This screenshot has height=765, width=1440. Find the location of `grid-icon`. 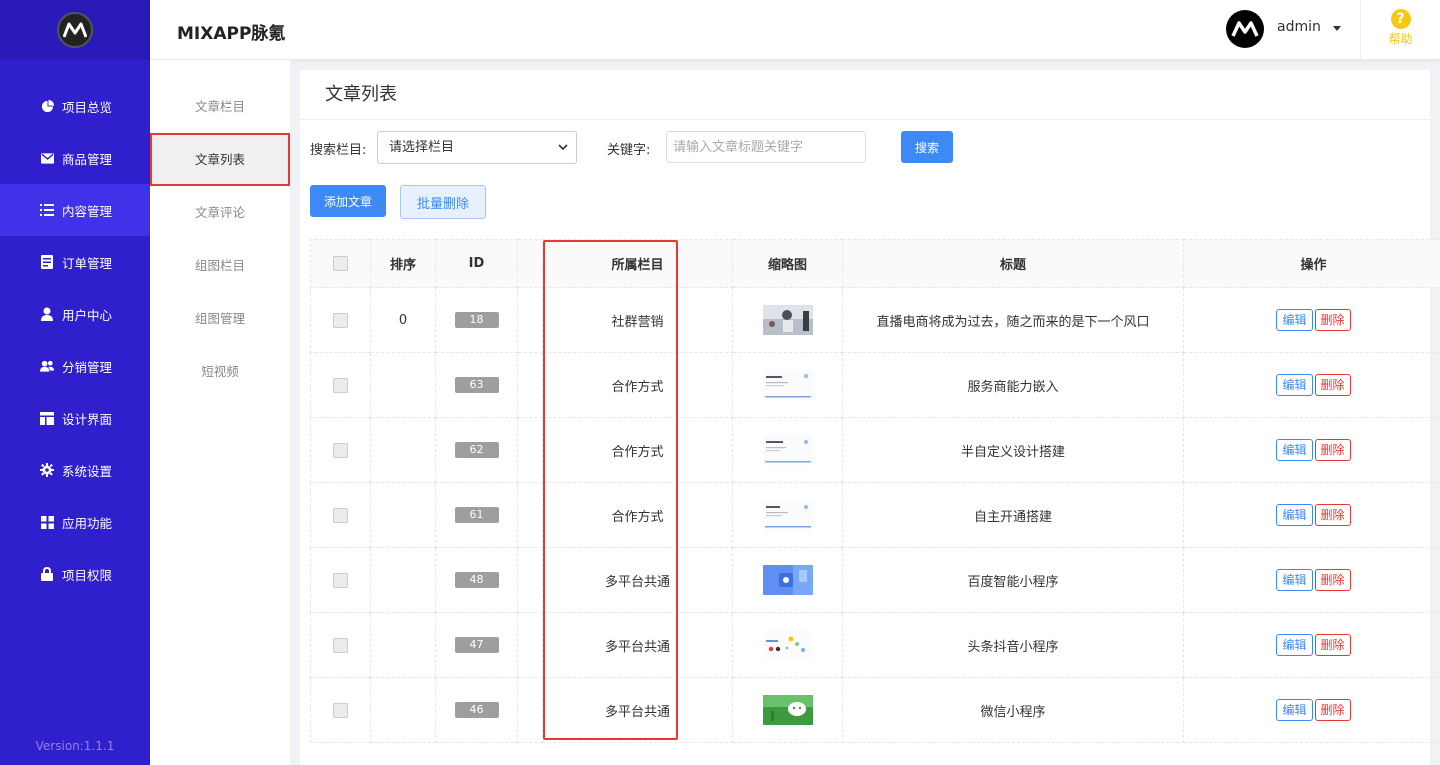

grid-icon is located at coordinates (47, 522).